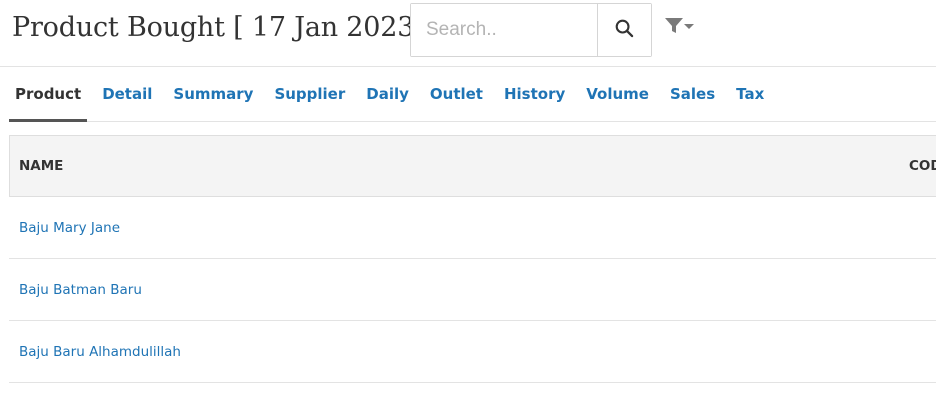  What do you see at coordinates (100, 352) in the screenshot?
I see `product-link: Baju Baru Alhamdulillah` at bounding box center [100, 352].